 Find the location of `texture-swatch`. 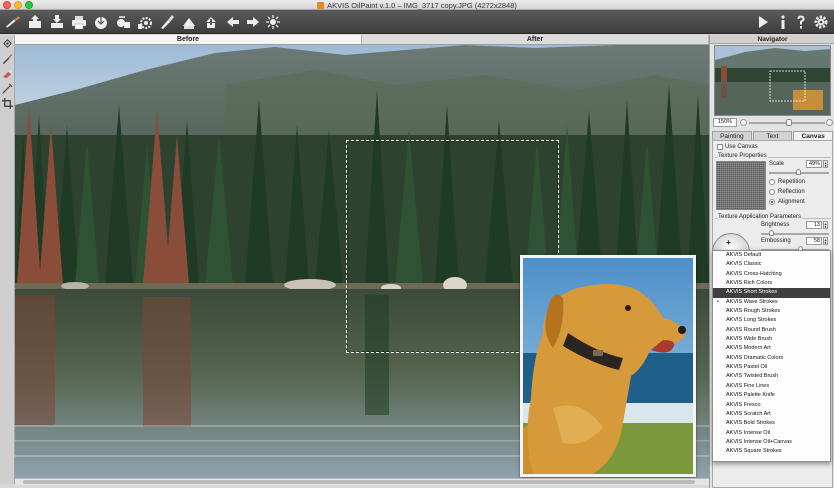

texture-swatch is located at coordinates (741, 185).